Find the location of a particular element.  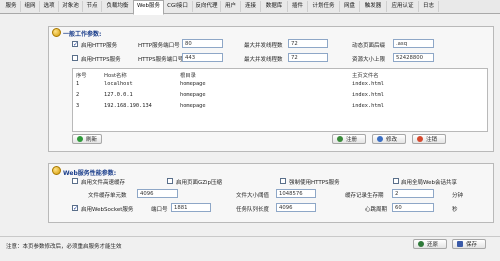

http-port-input: 80 is located at coordinates (202, 43).